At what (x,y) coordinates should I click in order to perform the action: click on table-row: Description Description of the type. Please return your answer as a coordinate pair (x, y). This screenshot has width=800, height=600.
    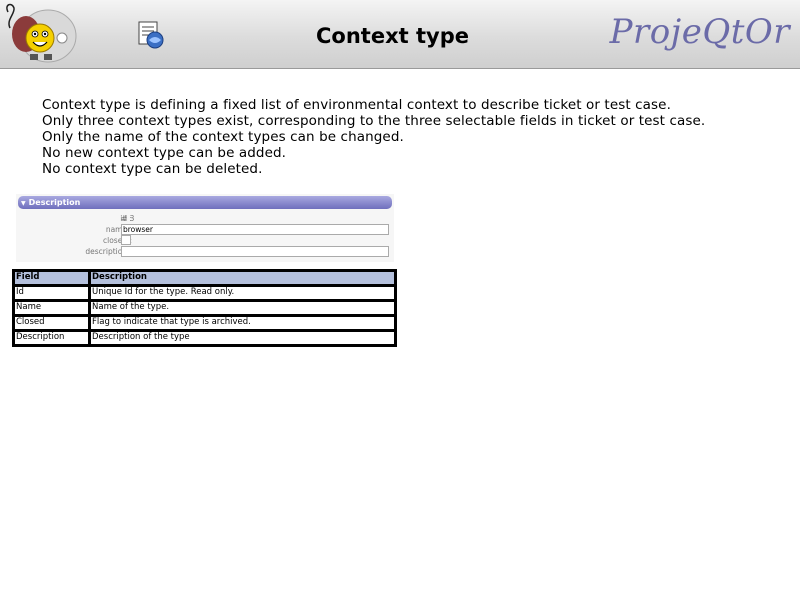
    Looking at the image, I should click on (204, 338).